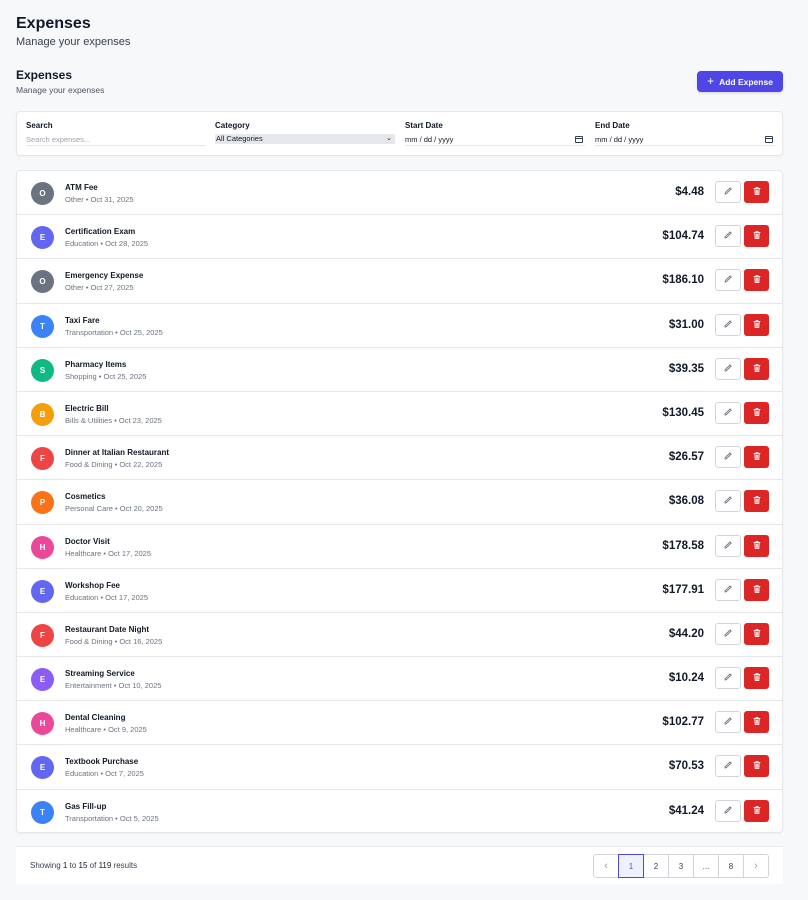 The image size is (808, 900). Describe the element at coordinates (631, 866) in the screenshot. I see `page-button: 1` at that location.